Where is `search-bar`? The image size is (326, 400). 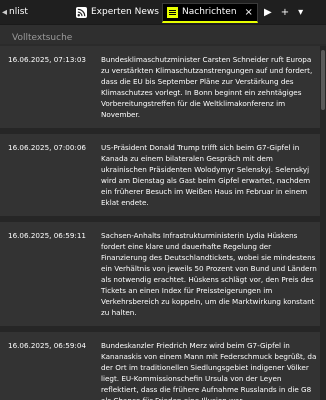 search-bar is located at coordinates (163, 36).